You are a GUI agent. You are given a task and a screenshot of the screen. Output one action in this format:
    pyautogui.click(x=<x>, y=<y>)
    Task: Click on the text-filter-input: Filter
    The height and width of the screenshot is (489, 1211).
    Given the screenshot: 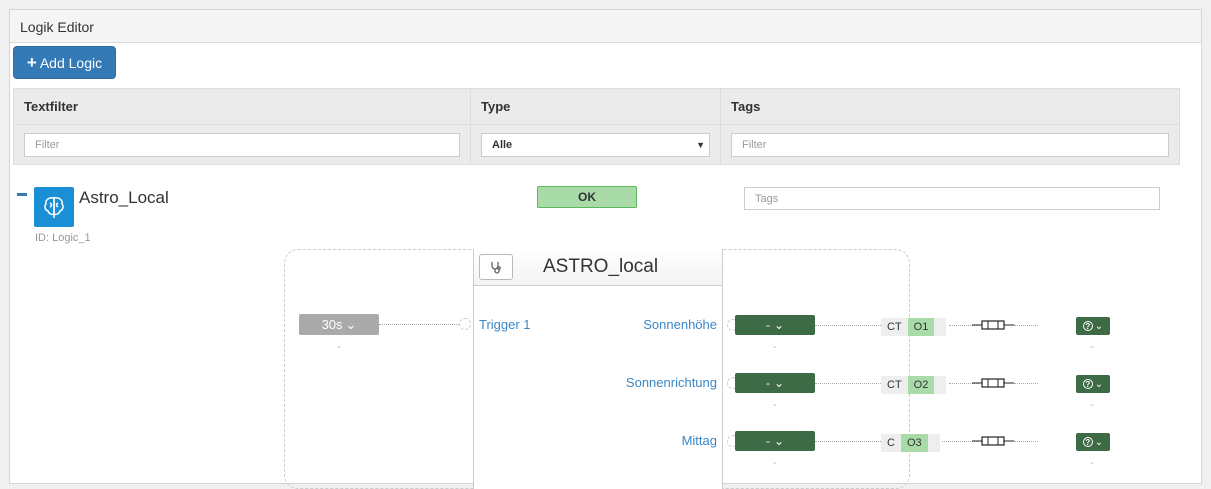 What is the action you would take?
    pyautogui.click(x=242, y=144)
    